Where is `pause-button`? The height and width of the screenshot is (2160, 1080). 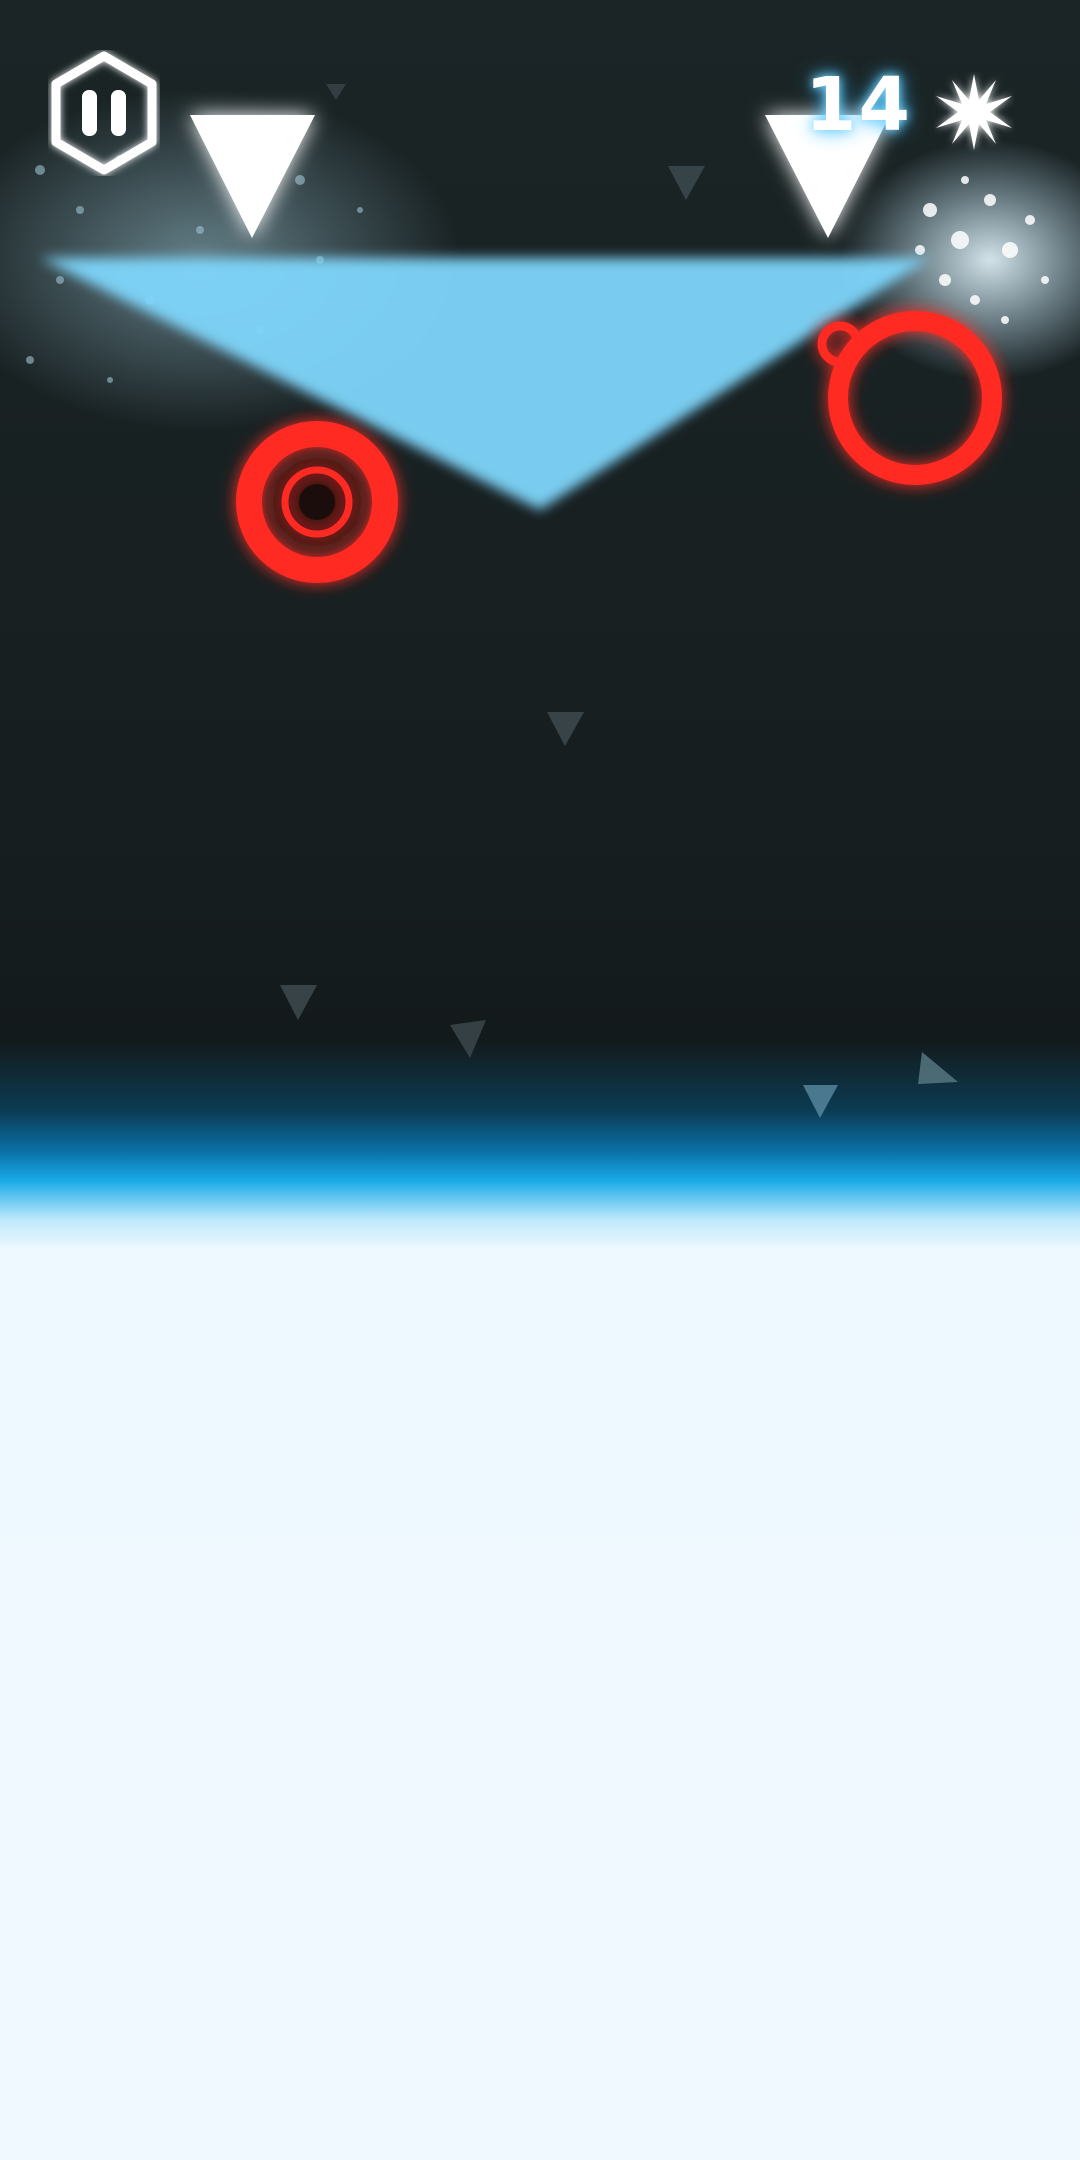
pause-button is located at coordinates (104, 113).